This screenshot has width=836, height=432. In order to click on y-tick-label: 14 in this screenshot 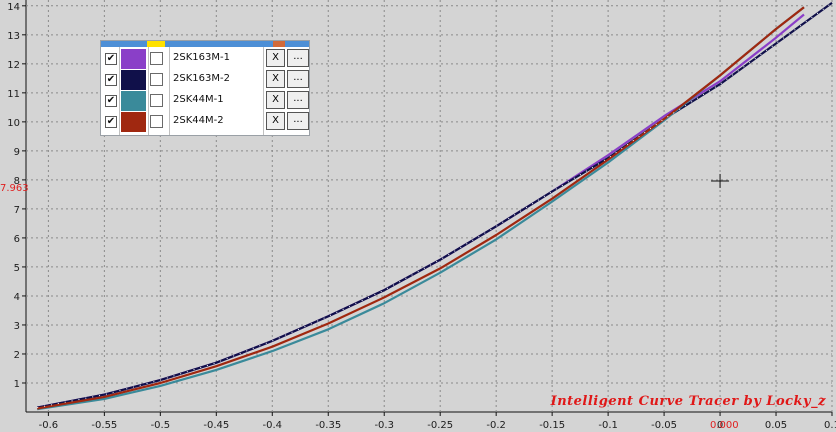, I will do `click(13, 7)`.